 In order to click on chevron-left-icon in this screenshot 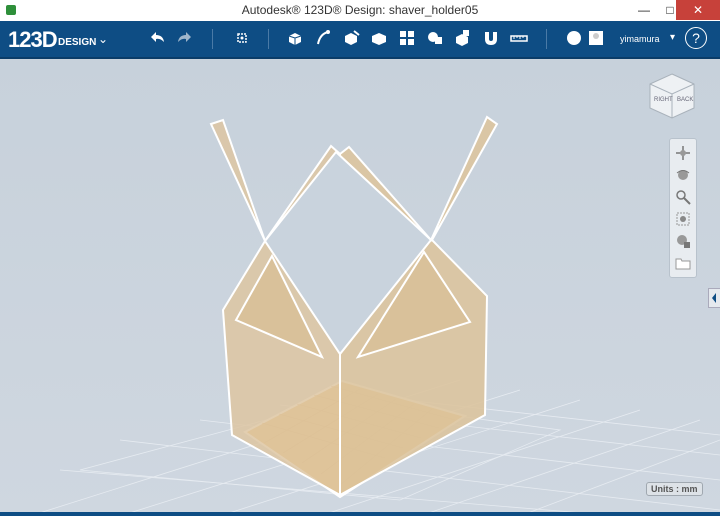, I will do `click(714, 298)`.